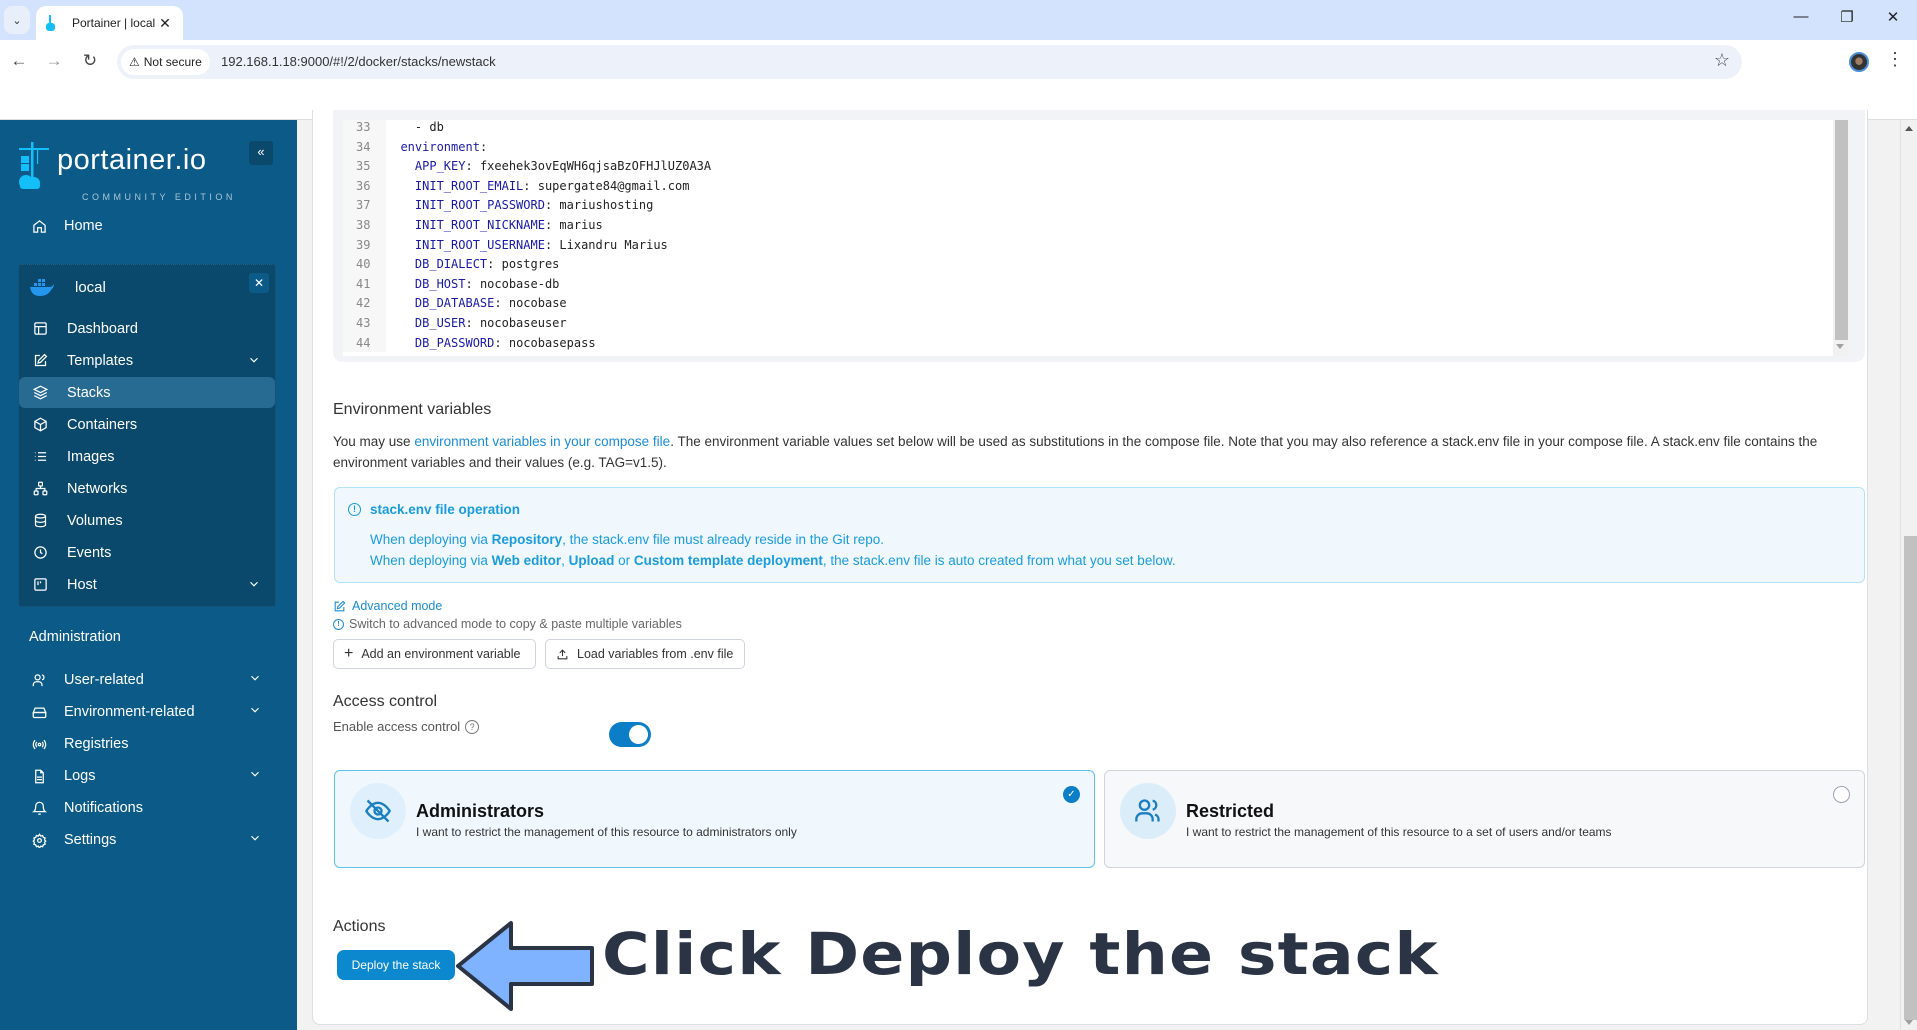  I want to click on collapse-sidebar-button: «, so click(261, 153).